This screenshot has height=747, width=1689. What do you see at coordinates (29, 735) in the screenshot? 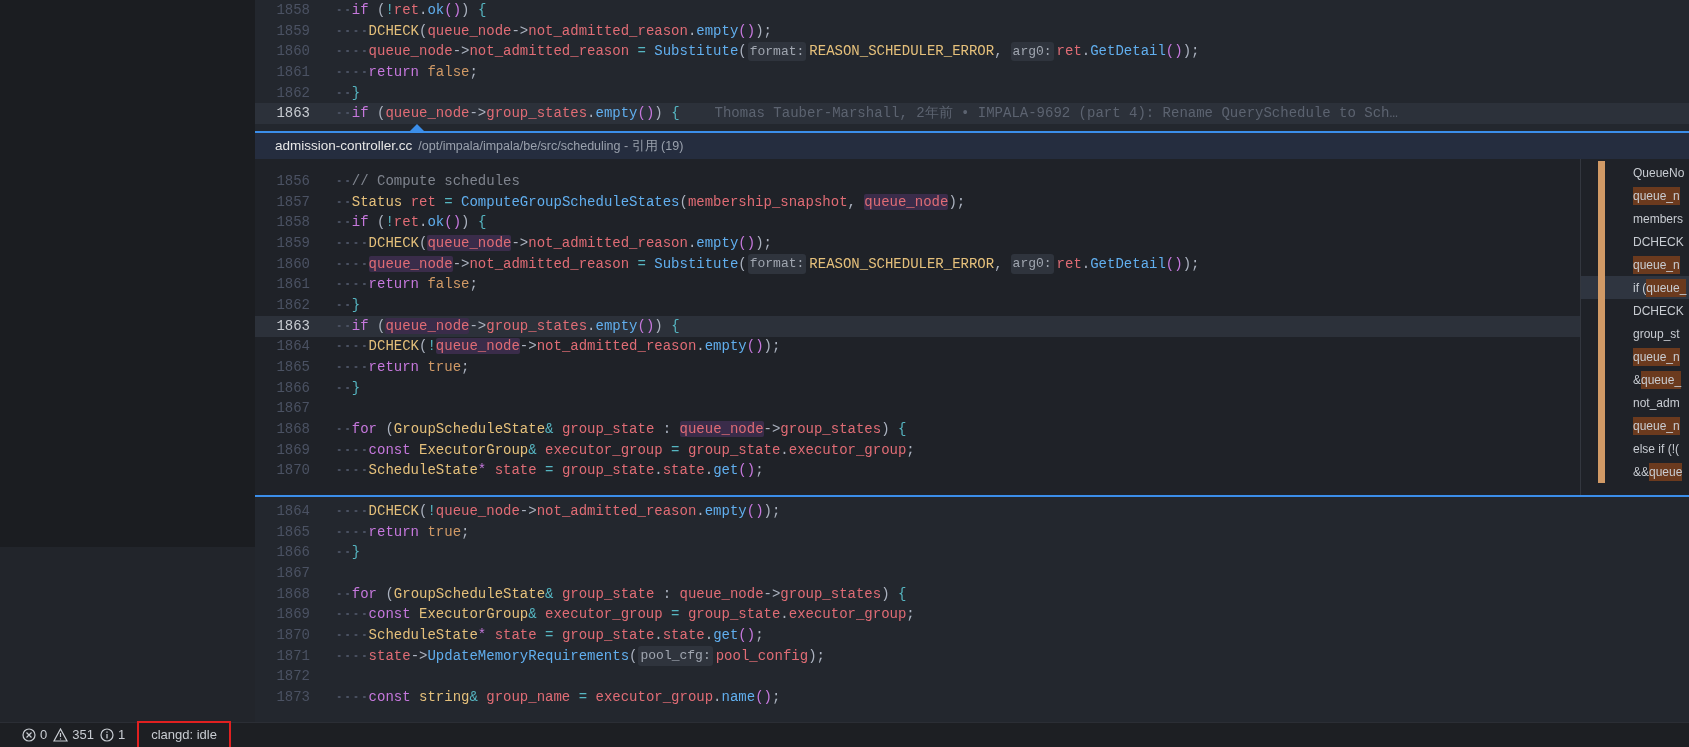
I see `error-icon` at bounding box center [29, 735].